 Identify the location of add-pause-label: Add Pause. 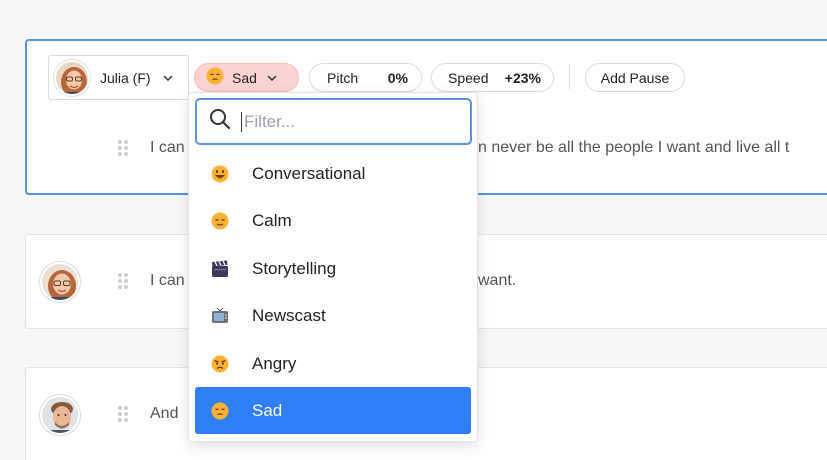
(635, 77).